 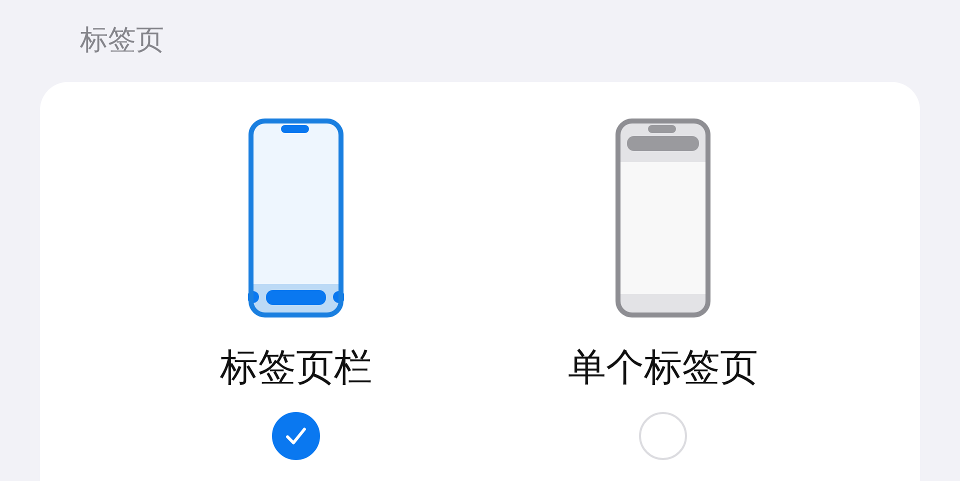 What do you see at coordinates (663, 436) in the screenshot?
I see `radio-button` at bounding box center [663, 436].